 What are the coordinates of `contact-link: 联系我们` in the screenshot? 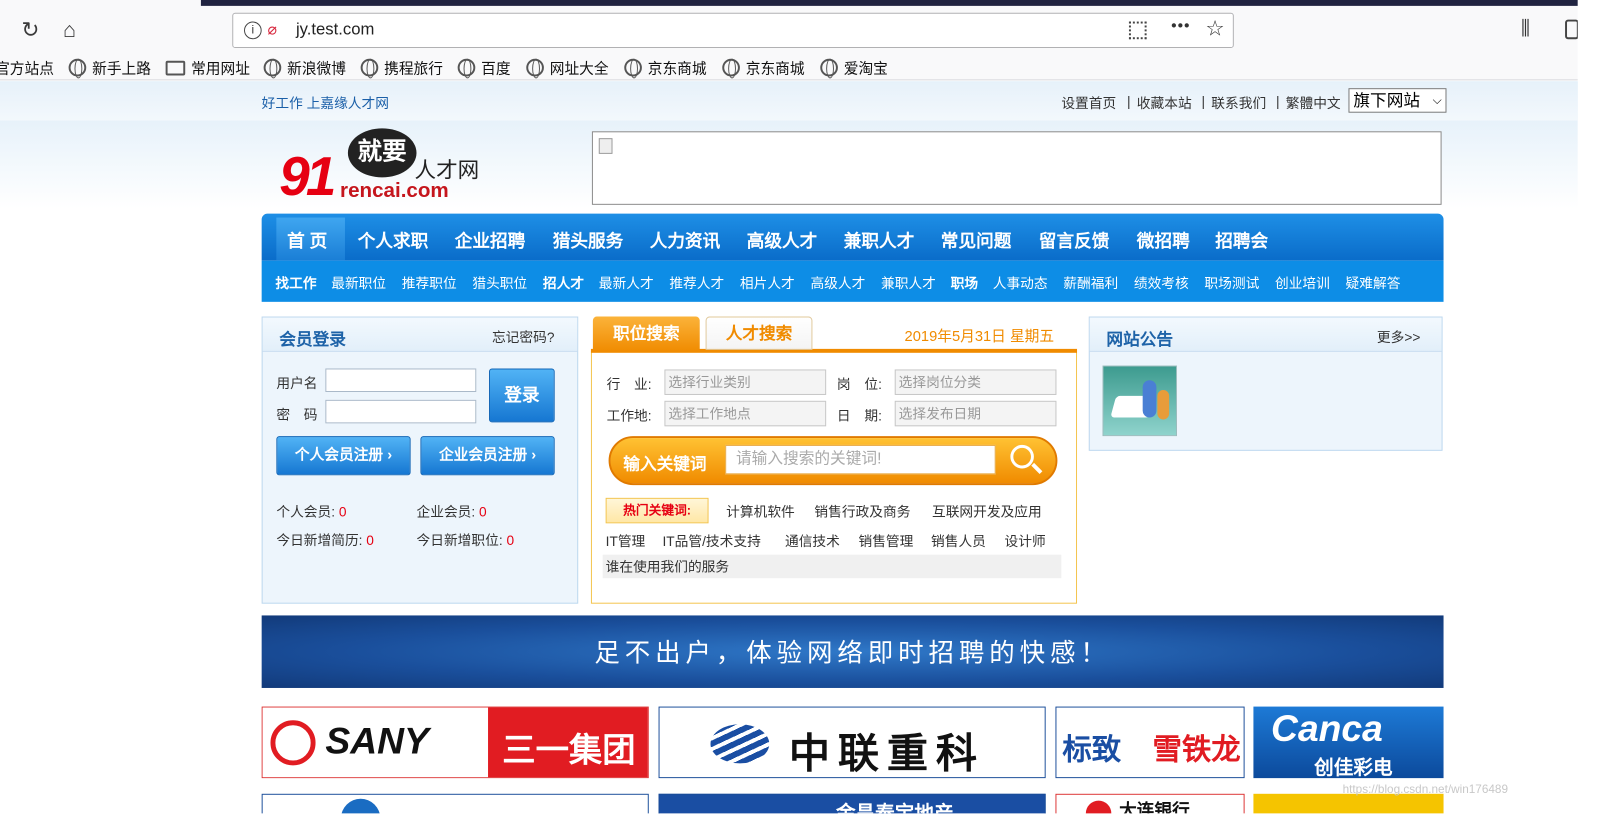 It's located at (1238, 103).